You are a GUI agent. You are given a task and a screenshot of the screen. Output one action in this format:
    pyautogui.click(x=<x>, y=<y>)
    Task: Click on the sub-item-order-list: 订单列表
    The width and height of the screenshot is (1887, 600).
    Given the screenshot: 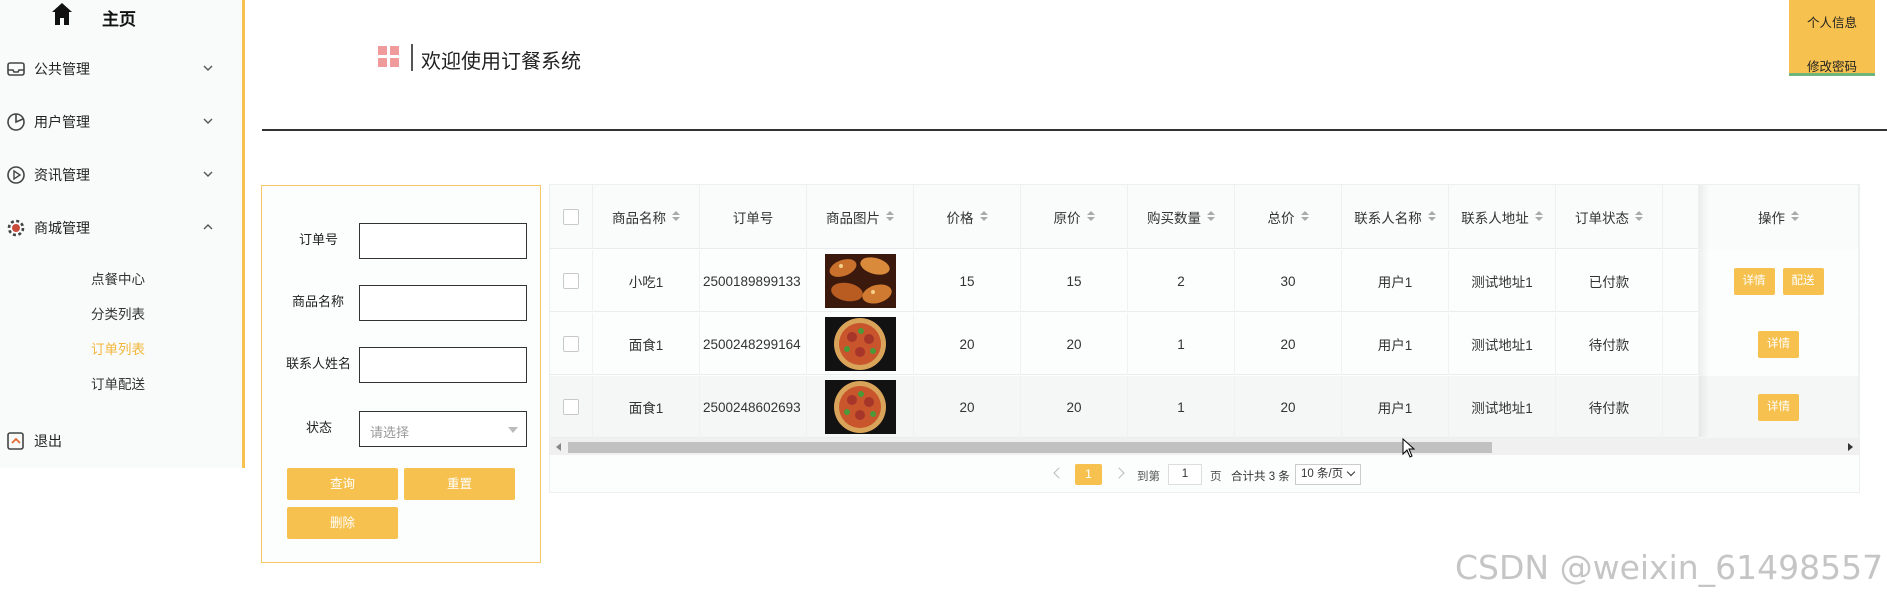 What is the action you would take?
    pyautogui.click(x=118, y=348)
    